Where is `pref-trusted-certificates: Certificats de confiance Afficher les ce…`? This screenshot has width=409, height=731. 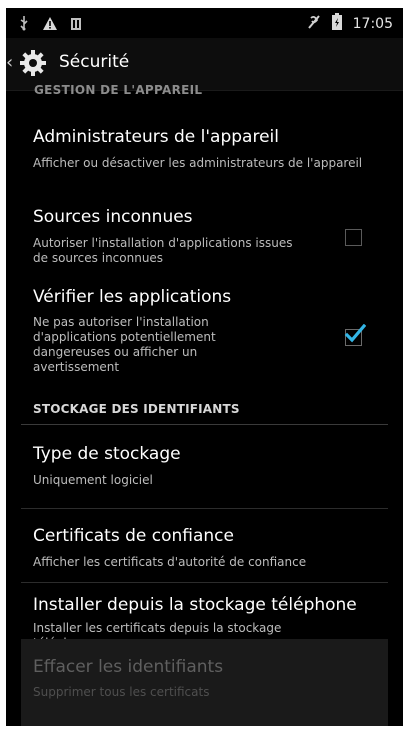
pref-trusted-certificates: Certificats de confiance Afficher les ce… is located at coordinates (204, 546).